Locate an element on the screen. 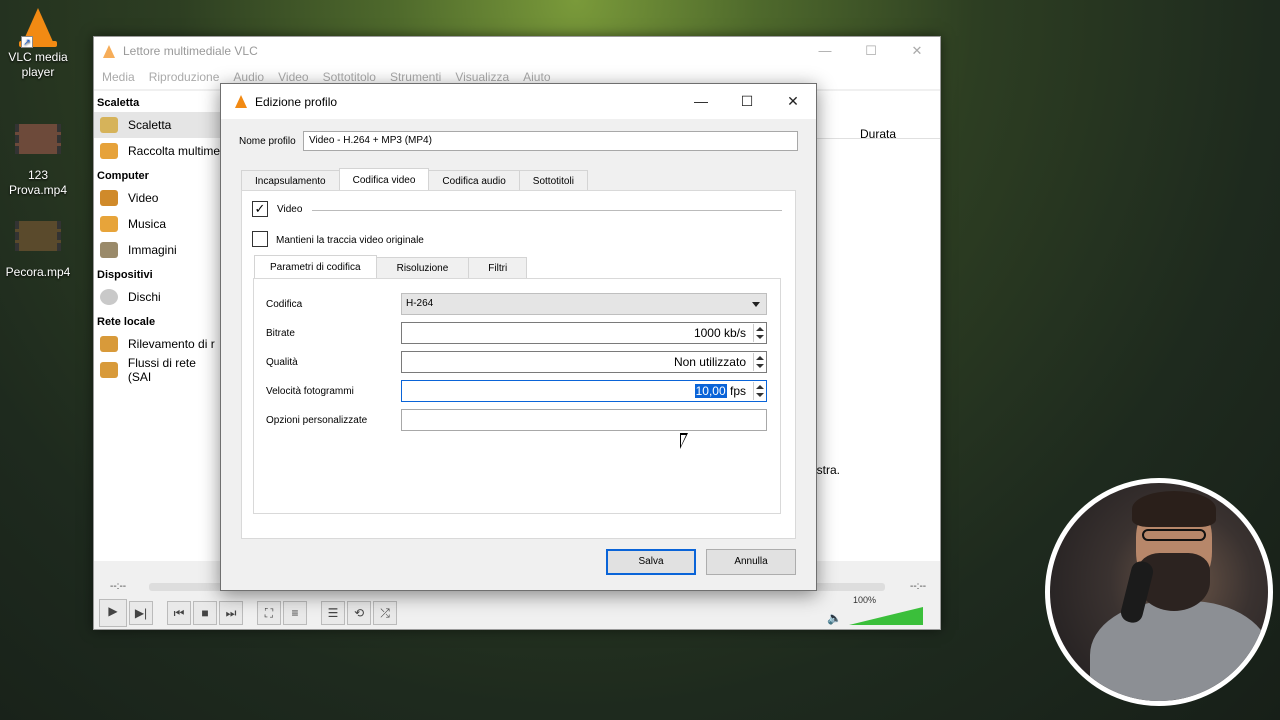 The width and height of the screenshot is (1280, 720). sidebar-header: Computer is located at coordinates (123, 176).